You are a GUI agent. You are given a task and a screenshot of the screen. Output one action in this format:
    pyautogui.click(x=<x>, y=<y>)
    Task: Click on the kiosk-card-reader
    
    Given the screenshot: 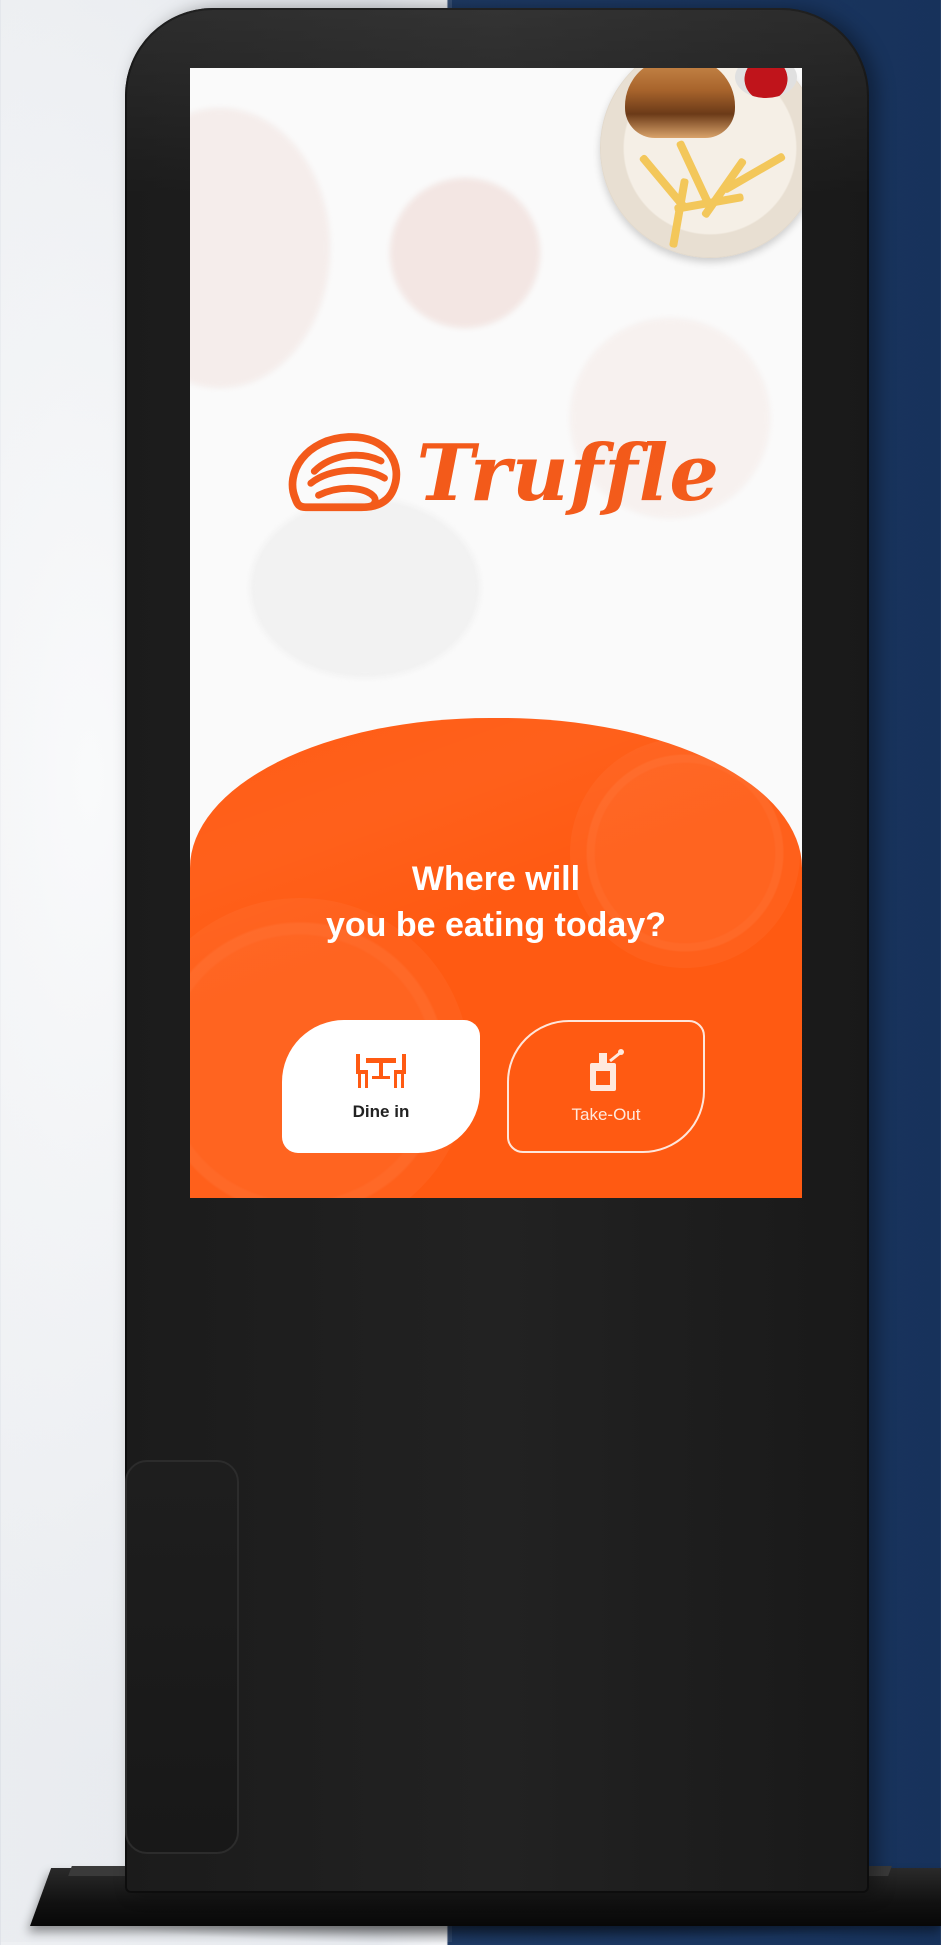 What is the action you would take?
    pyautogui.click(x=182, y=1657)
    